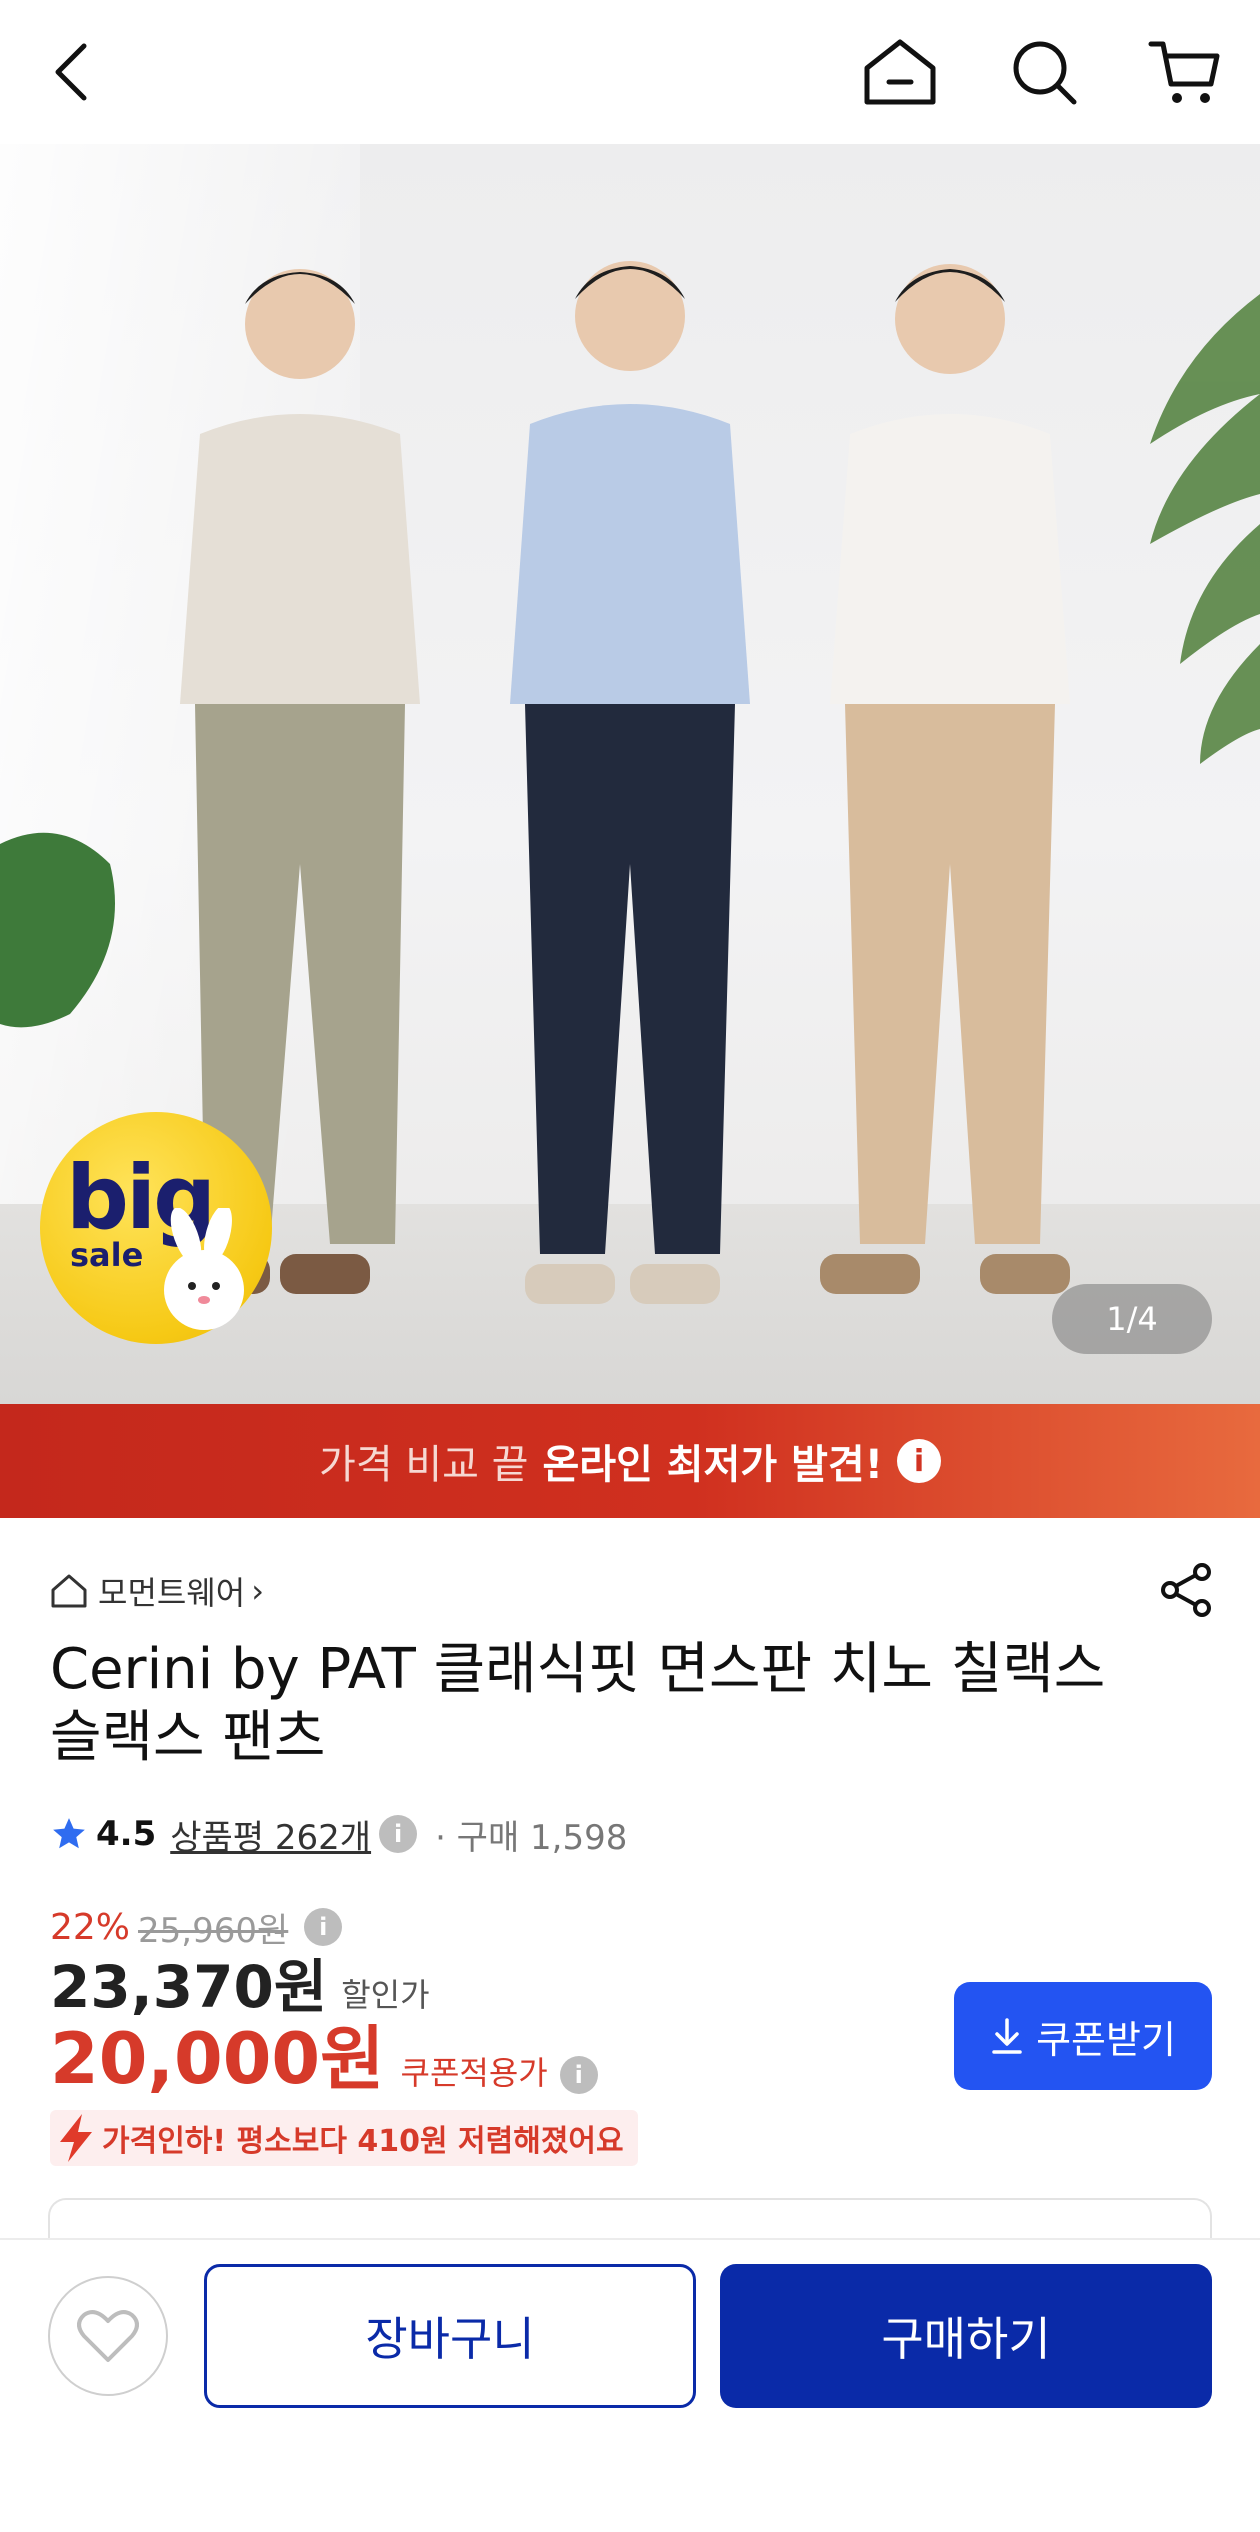  I want to click on promo-pre-text: 가격 비교 끝, so click(424, 1465).